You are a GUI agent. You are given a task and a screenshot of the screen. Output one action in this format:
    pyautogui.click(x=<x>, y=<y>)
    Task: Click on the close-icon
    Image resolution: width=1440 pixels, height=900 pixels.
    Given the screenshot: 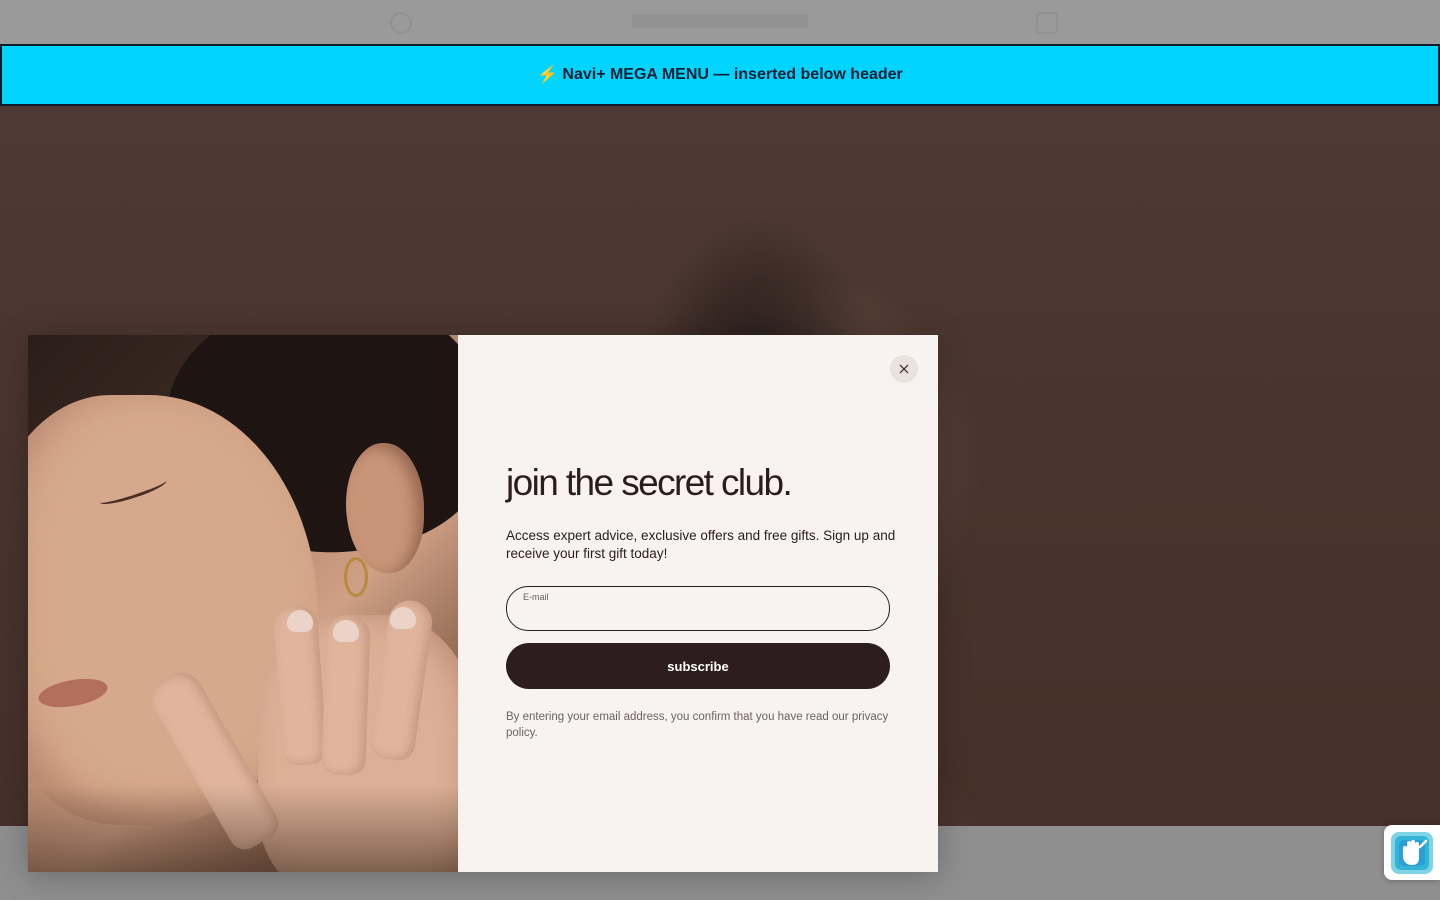 What is the action you would take?
    pyautogui.click(x=904, y=369)
    